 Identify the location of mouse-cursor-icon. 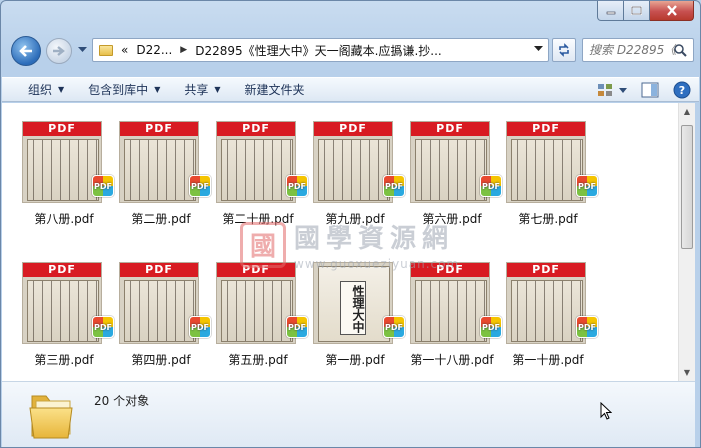
(606, 411).